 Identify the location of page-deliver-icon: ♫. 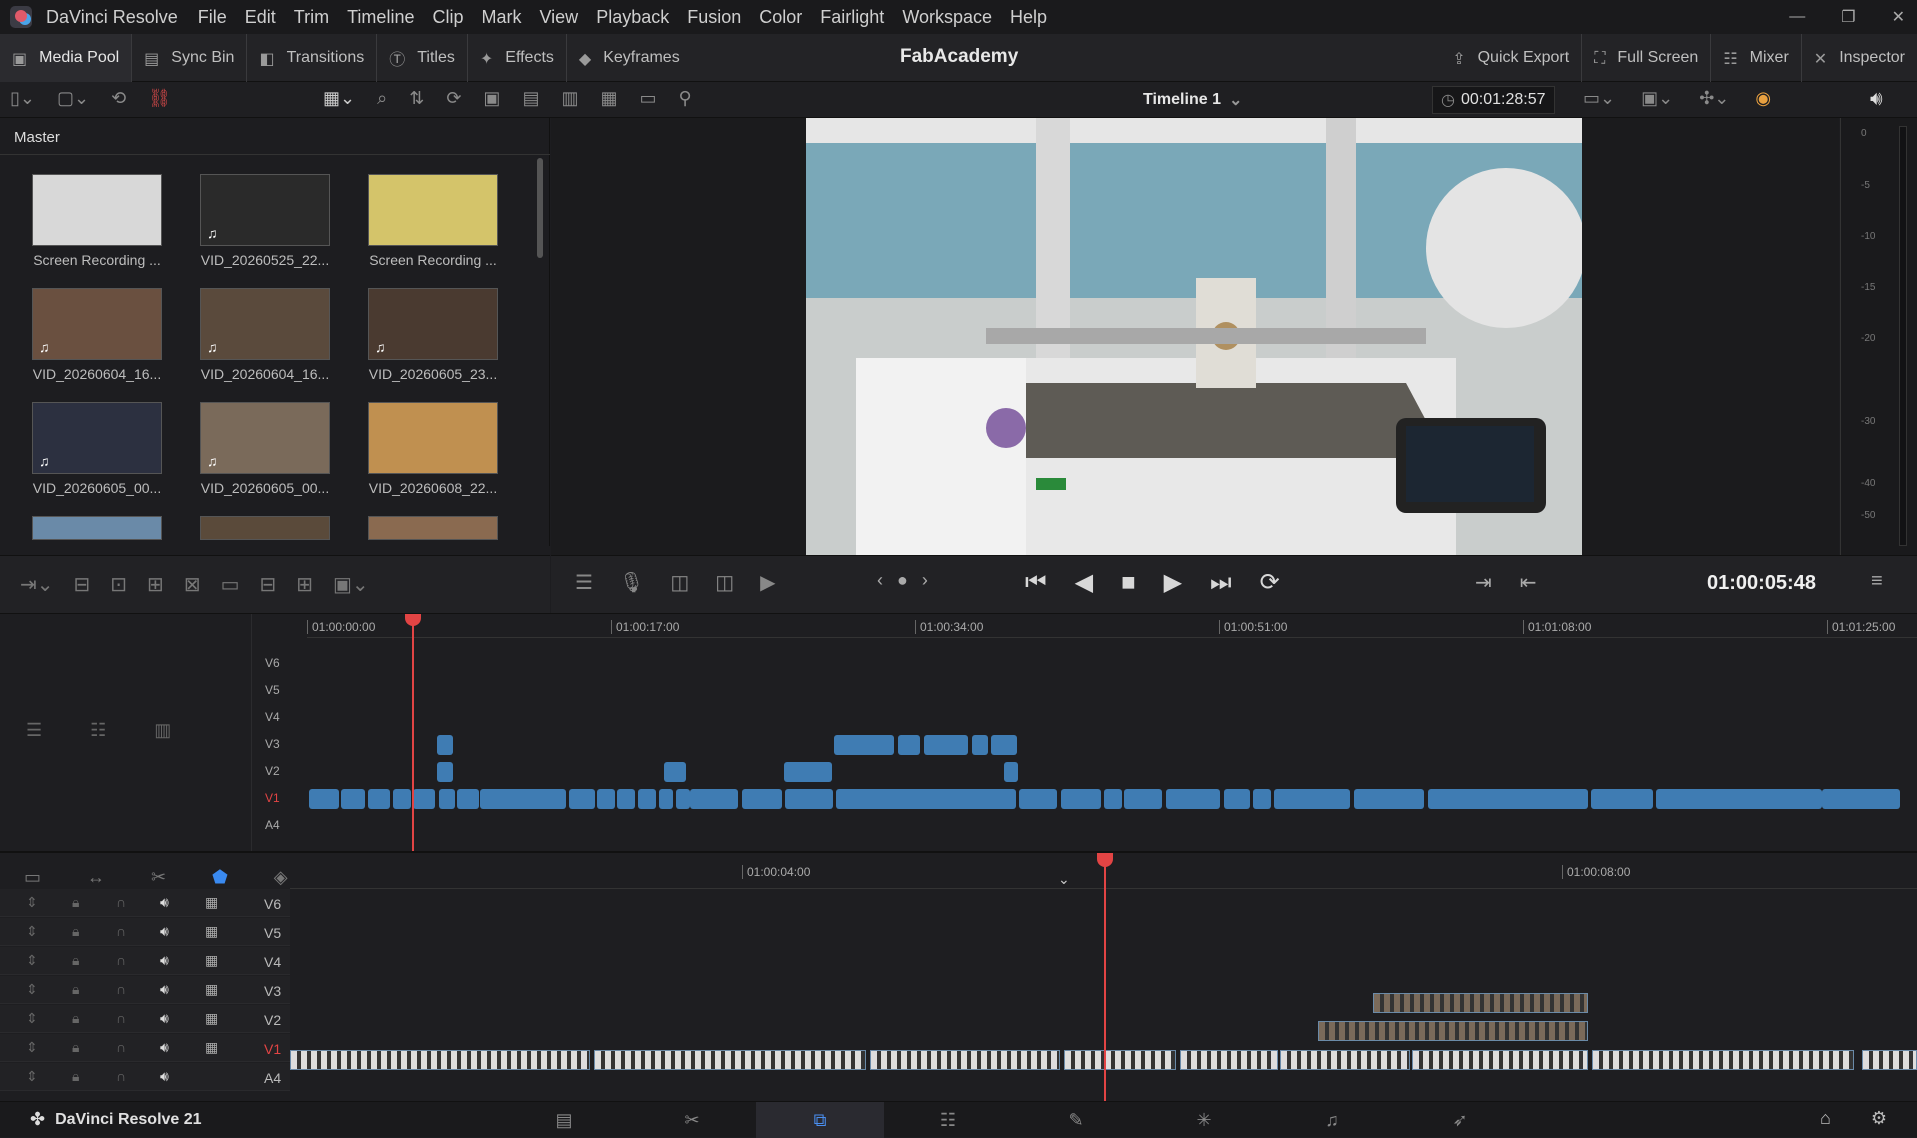
(1332, 1120).